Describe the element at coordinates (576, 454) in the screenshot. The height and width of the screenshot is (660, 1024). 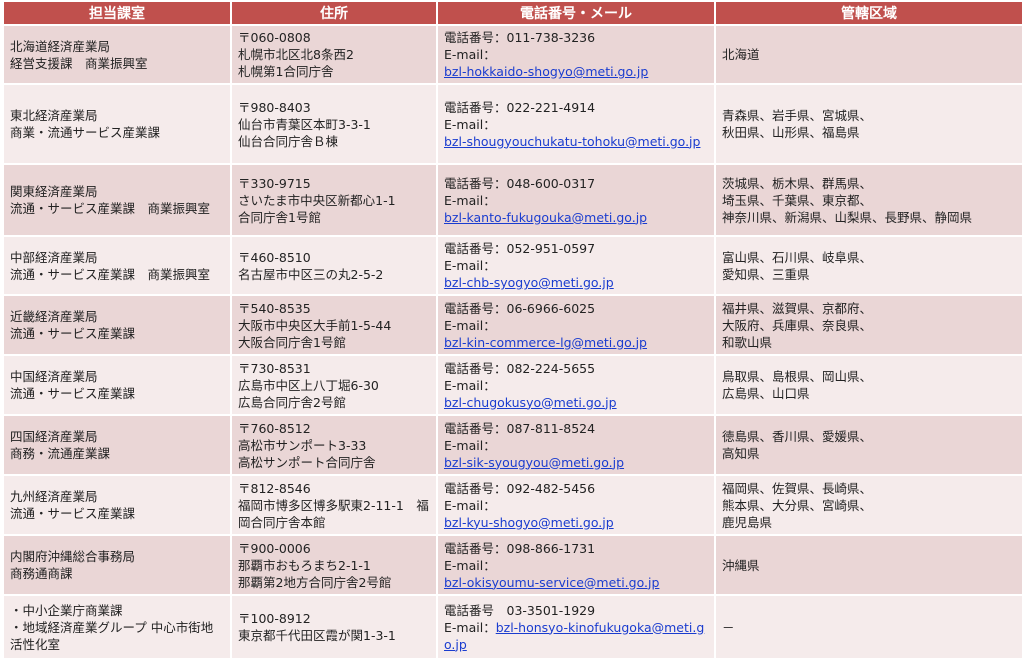
I see `email-line: E-mail： bzl-sik-syougyou@meti.go.jp` at that location.